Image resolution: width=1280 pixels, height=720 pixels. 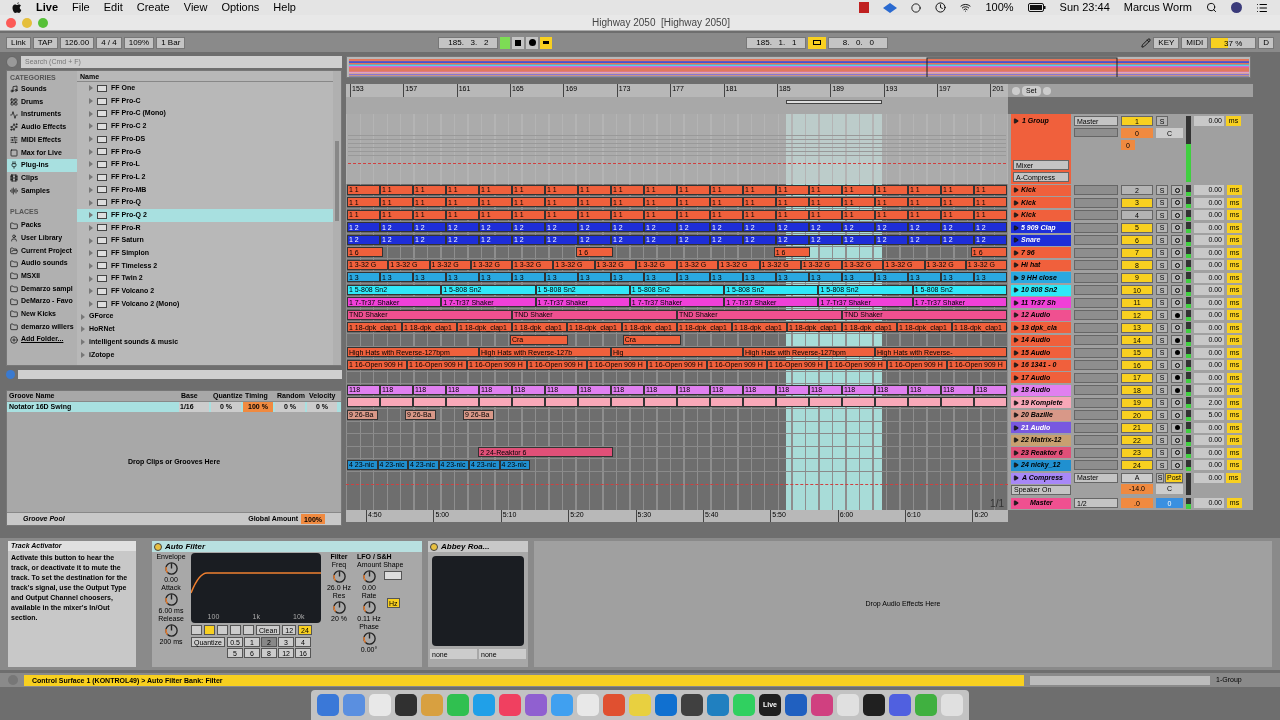 I want to click on shape-dropdown, so click(x=393, y=575).